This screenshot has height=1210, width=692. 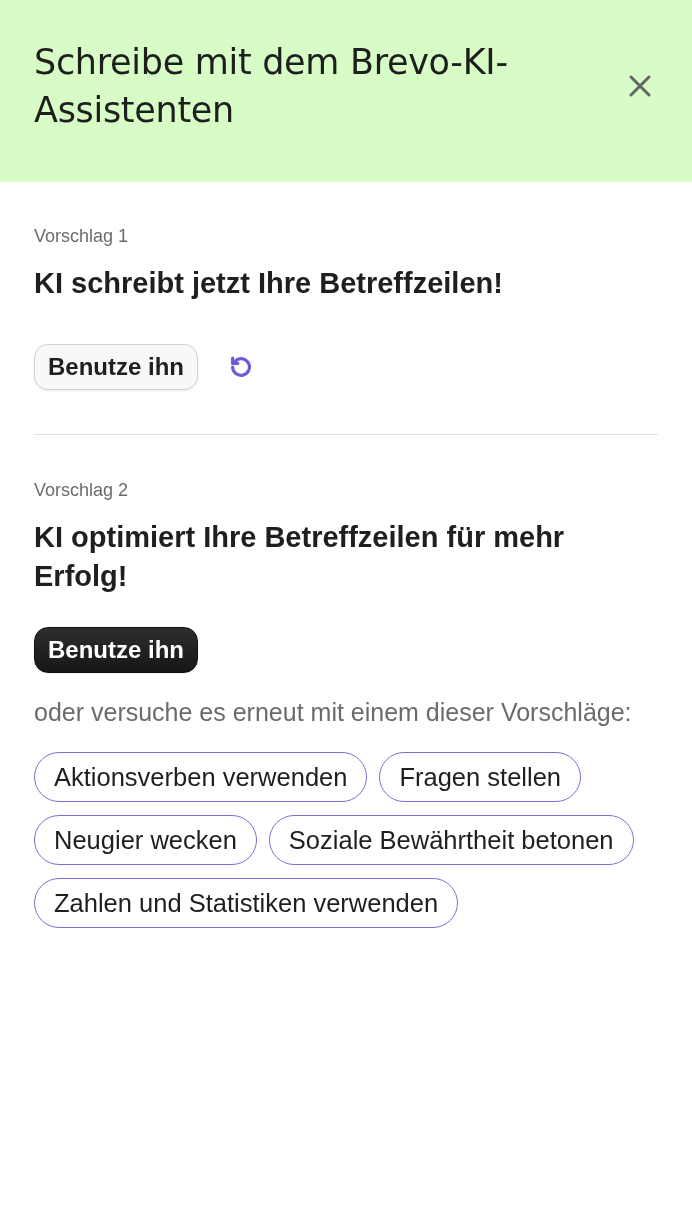 I want to click on retry-prompt: oder versuche es erneut mit einem dieser Vorschläge:, so click(x=333, y=712).